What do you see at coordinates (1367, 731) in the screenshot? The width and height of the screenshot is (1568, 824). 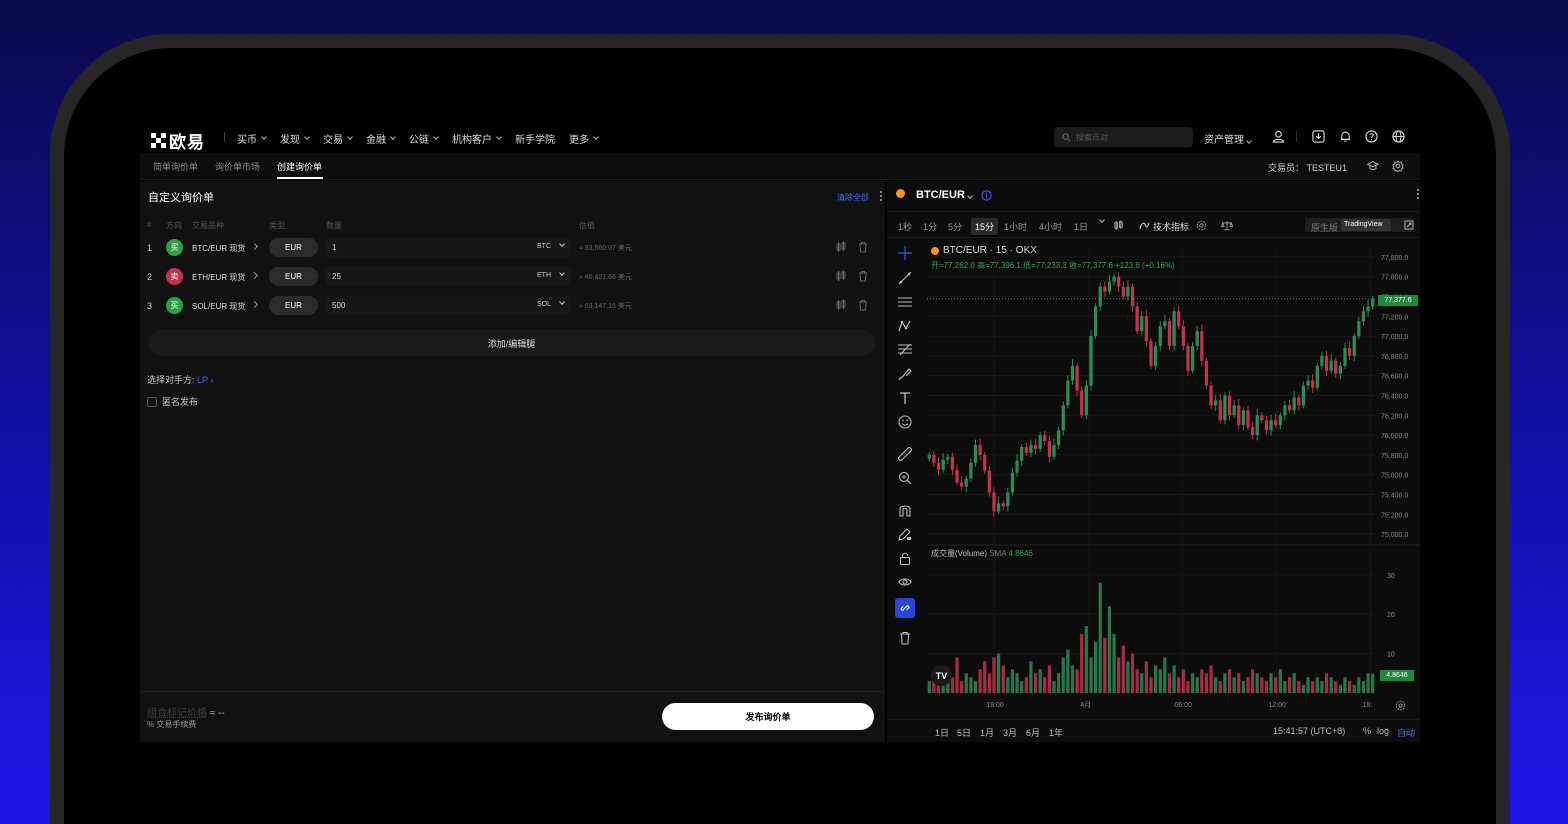 I see `percent-toggle: %` at bounding box center [1367, 731].